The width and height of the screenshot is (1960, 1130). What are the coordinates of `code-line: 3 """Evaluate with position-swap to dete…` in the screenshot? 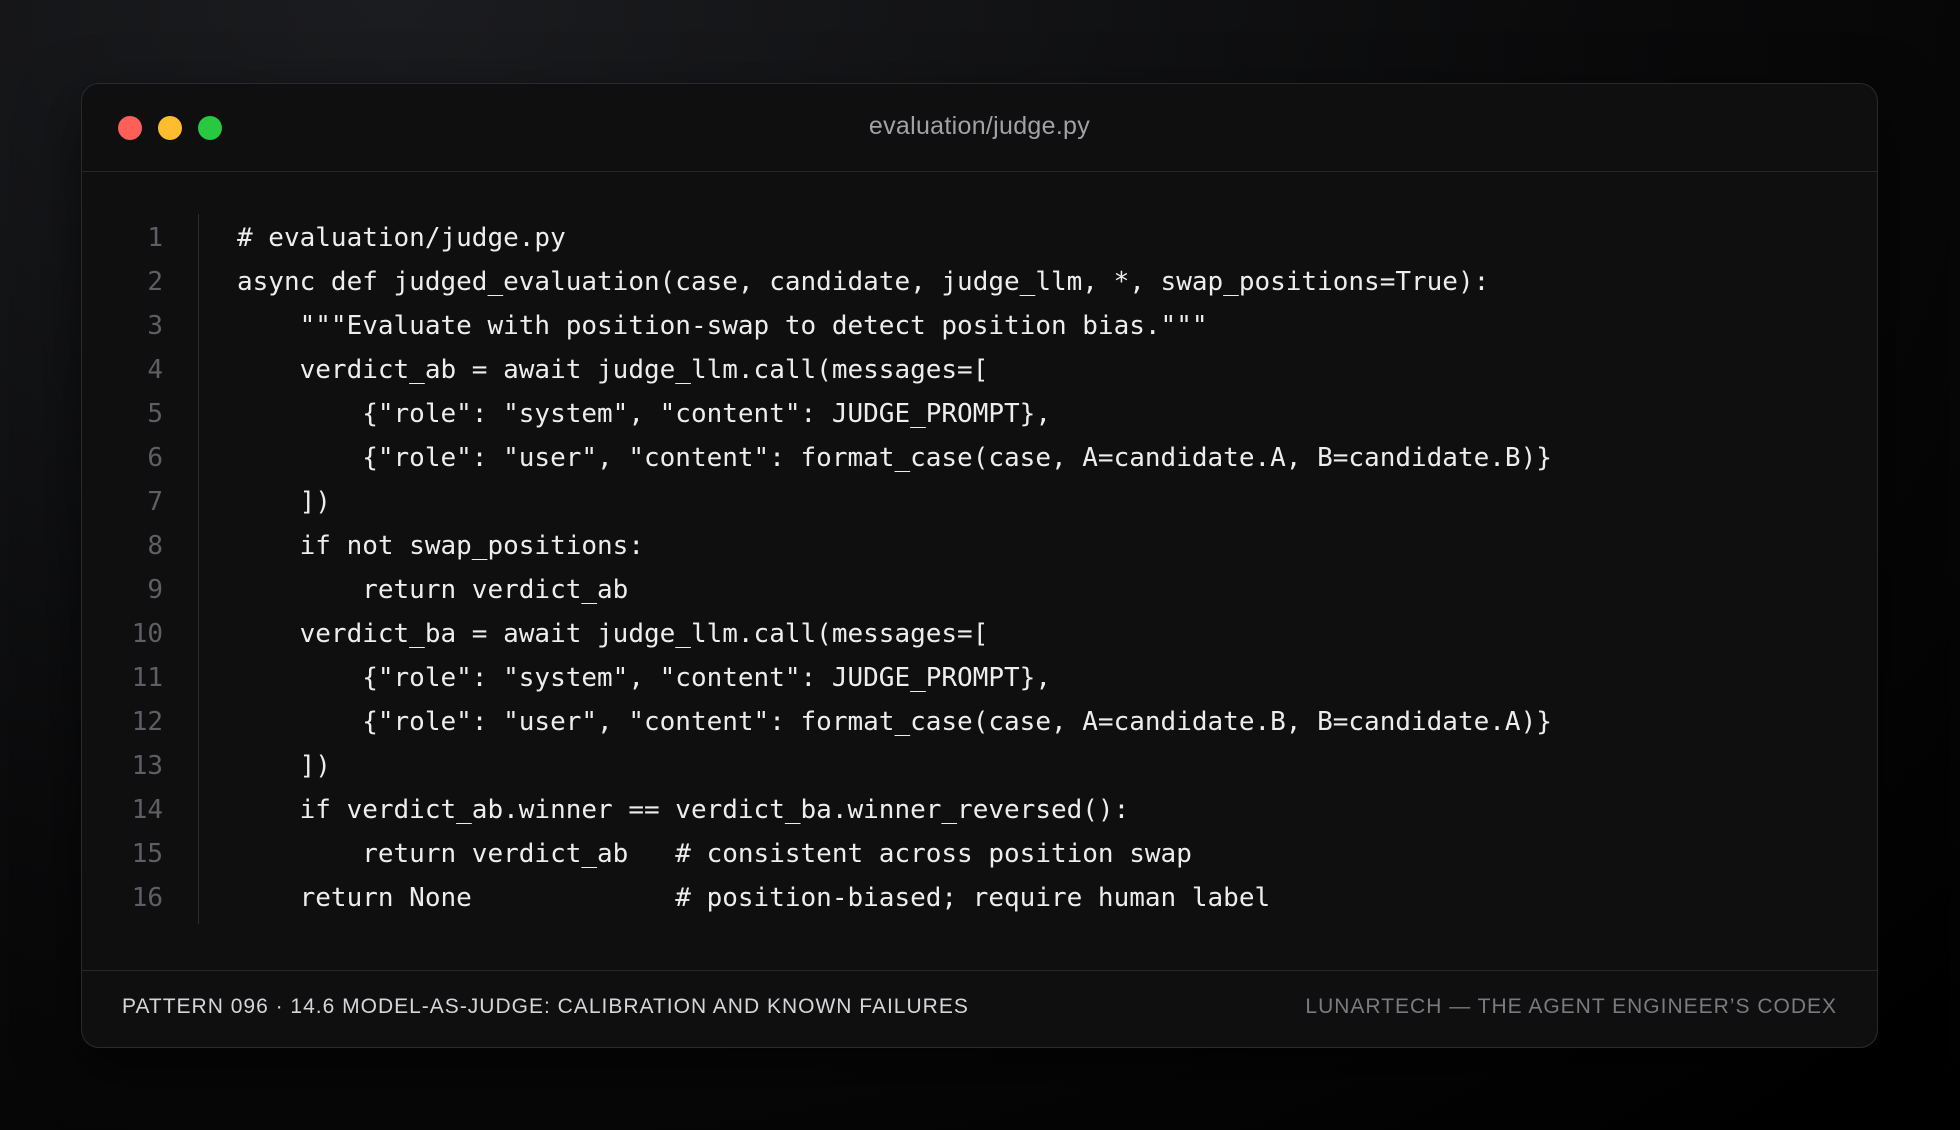 It's located at (979, 326).